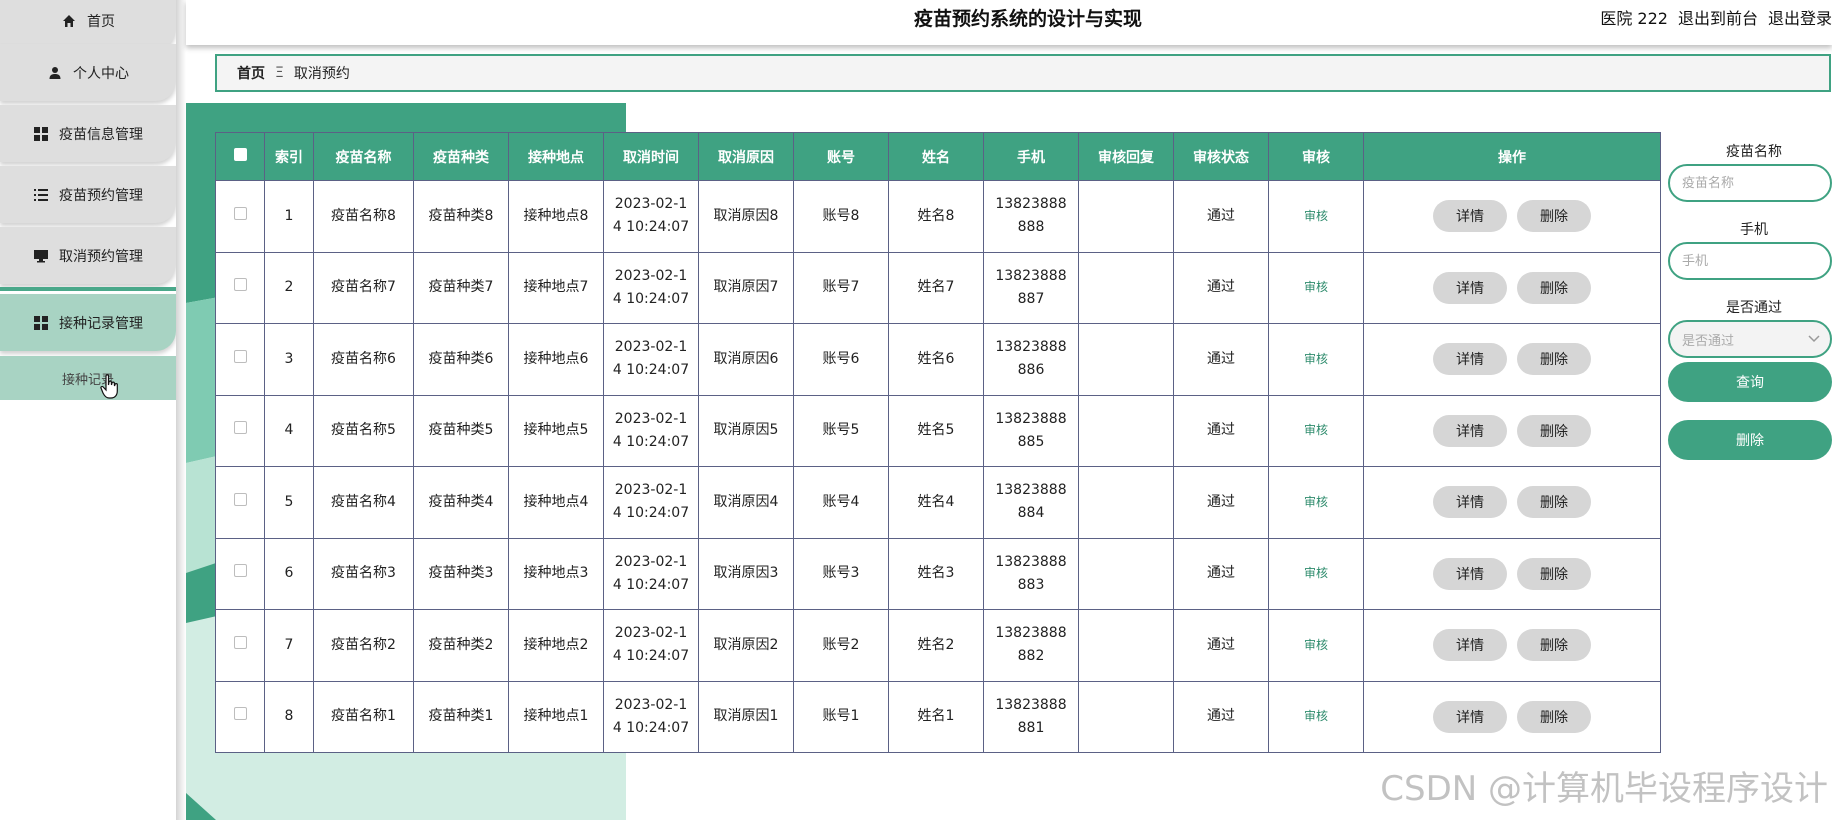 The image size is (1832, 820). What do you see at coordinates (936, 216) in the screenshot?
I see `cell-person: 姓名8` at bounding box center [936, 216].